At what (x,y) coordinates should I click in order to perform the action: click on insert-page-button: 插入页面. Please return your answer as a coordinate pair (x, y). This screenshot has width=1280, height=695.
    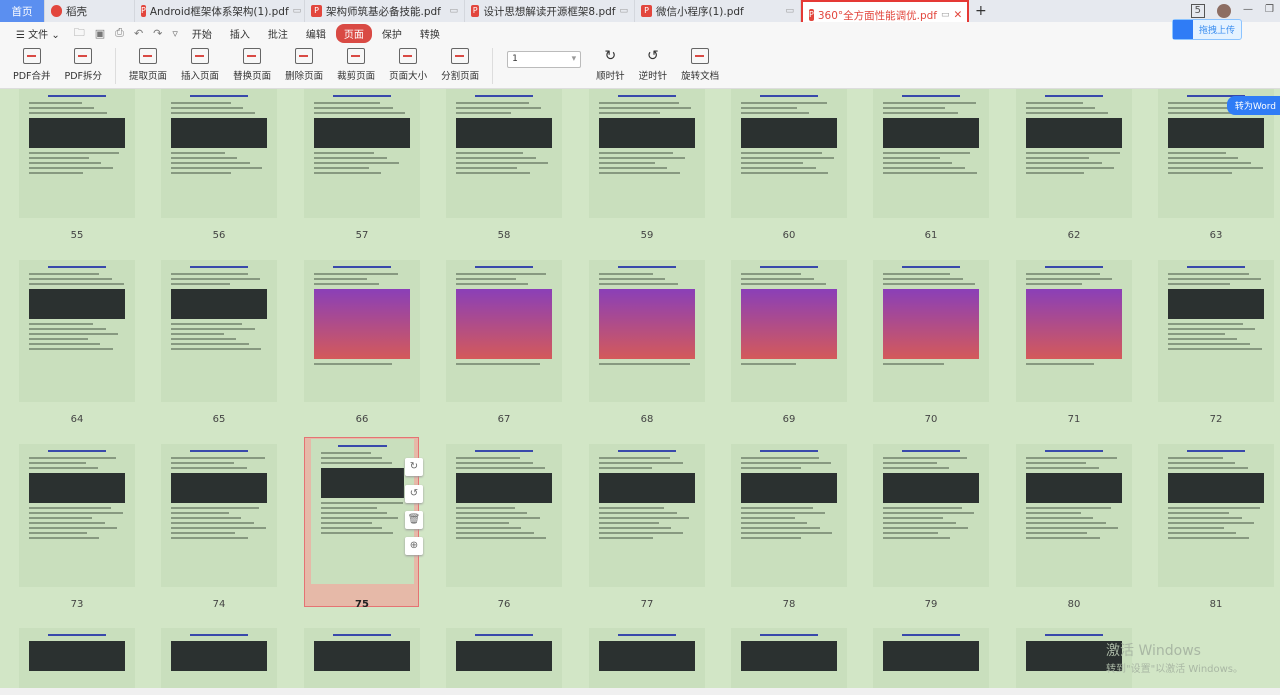
    Looking at the image, I should click on (200, 63).